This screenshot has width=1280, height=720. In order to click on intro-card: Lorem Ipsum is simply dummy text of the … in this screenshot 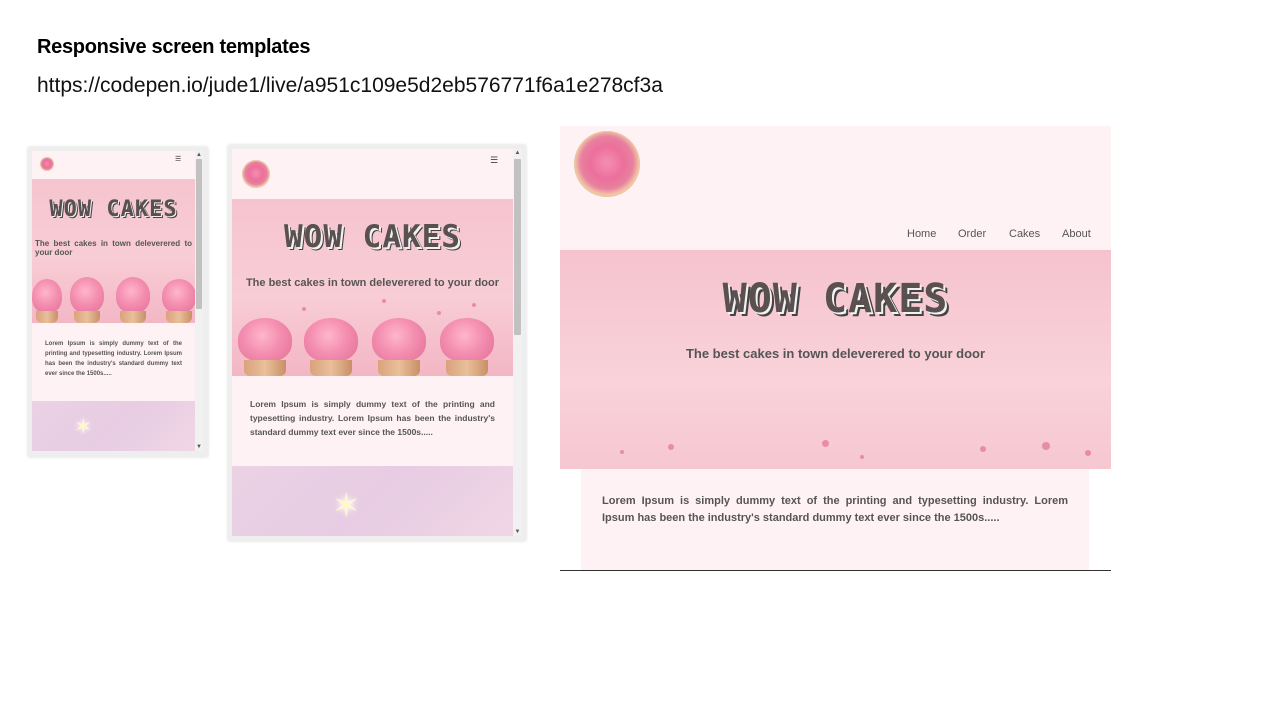, I will do `click(835, 519)`.